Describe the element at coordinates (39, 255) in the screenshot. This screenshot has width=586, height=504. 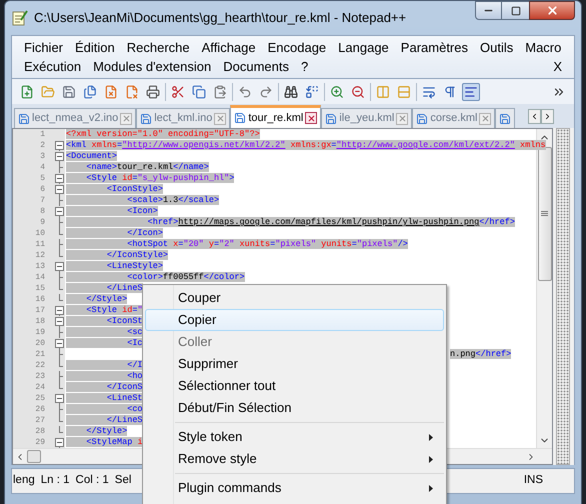
I see `line-number: 12` at that location.